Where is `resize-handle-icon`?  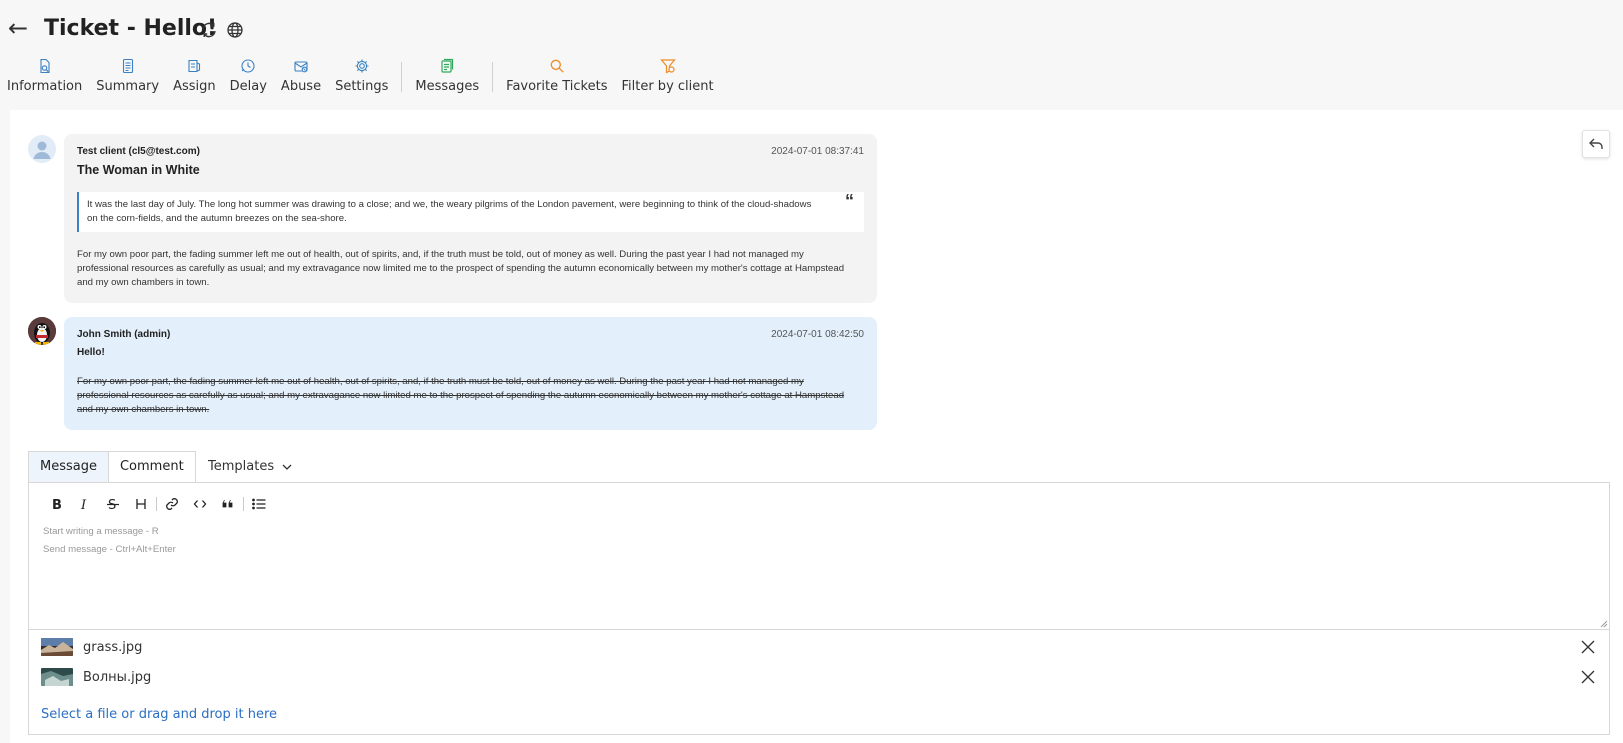 resize-handle-icon is located at coordinates (1604, 624).